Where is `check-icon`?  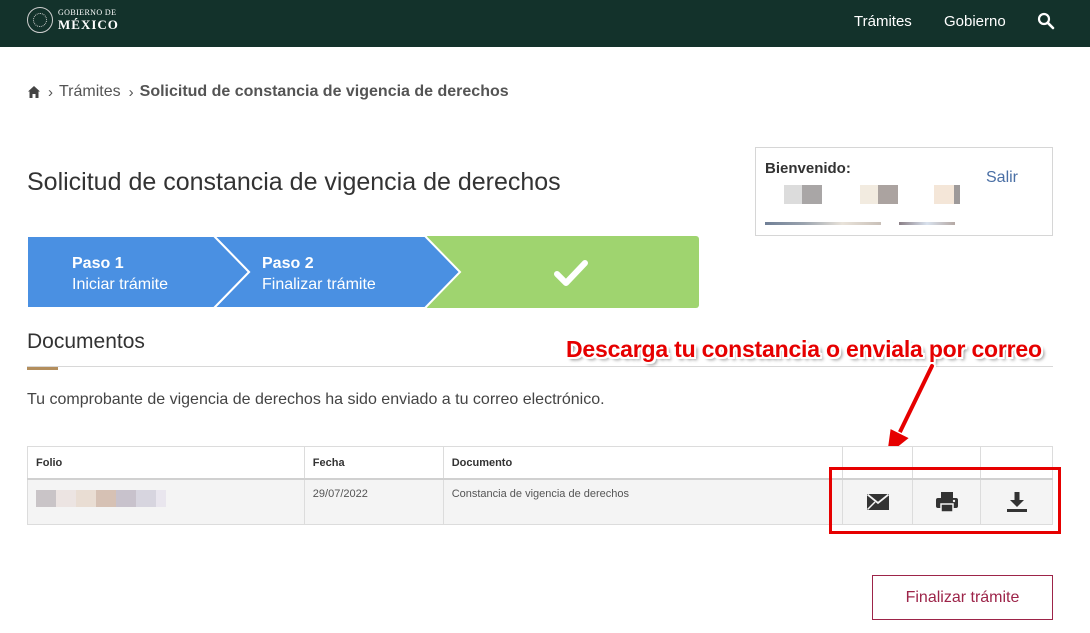 check-icon is located at coordinates (571, 273).